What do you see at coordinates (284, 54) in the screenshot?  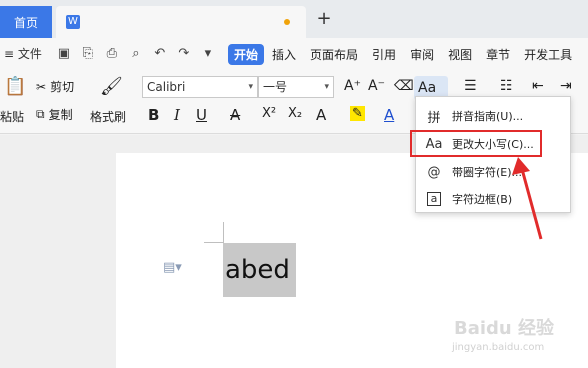 I see `tab-insert: 插入` at bounding box center [284, 54].